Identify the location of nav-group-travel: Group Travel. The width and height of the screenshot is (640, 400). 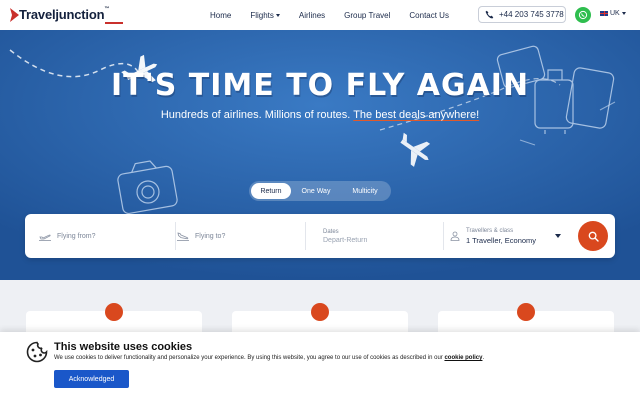
(367, 15).